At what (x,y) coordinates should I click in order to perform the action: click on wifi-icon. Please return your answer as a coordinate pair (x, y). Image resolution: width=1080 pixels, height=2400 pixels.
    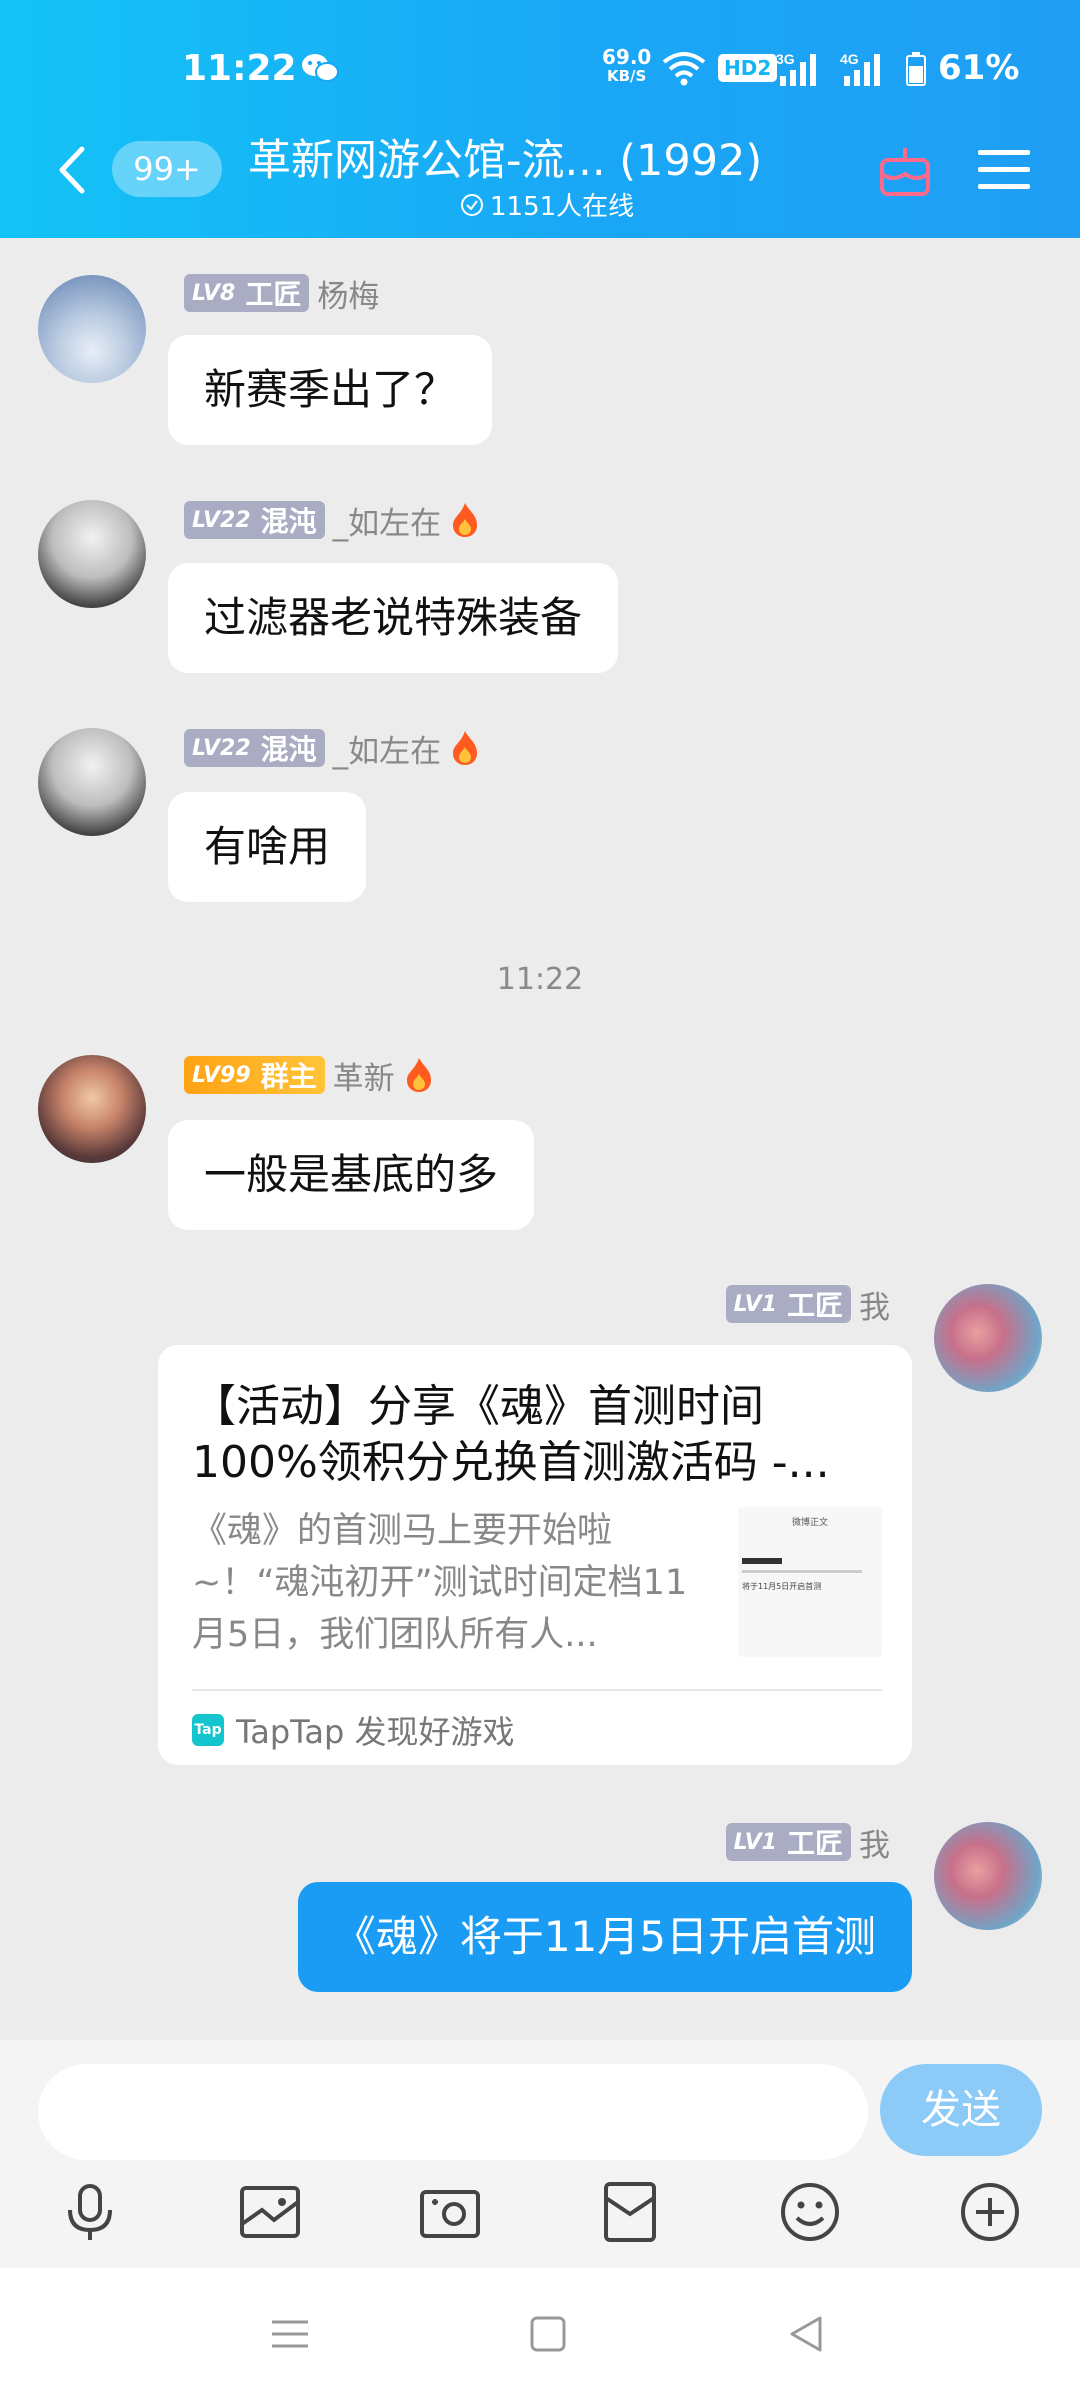
    Looking at the image, I should click on (684, 69).